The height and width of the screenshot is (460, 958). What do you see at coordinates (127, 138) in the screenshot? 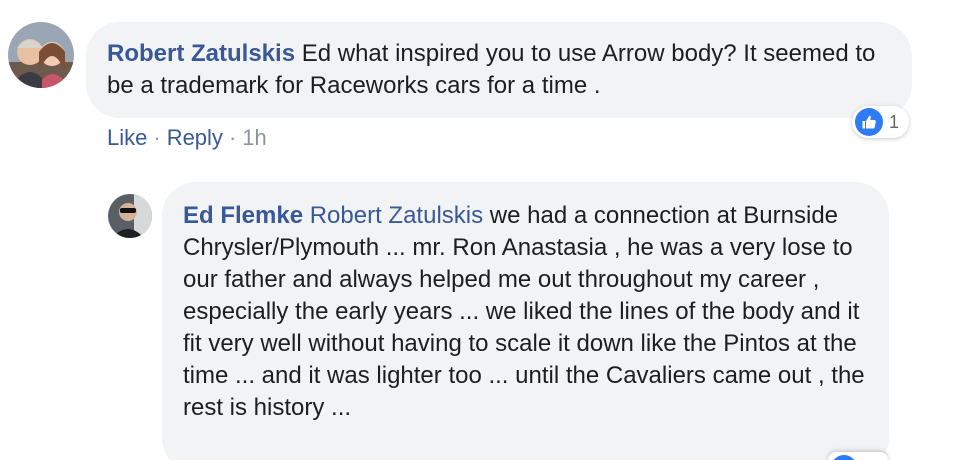
I see `like-link: Like` at bounding box center [127, 138].